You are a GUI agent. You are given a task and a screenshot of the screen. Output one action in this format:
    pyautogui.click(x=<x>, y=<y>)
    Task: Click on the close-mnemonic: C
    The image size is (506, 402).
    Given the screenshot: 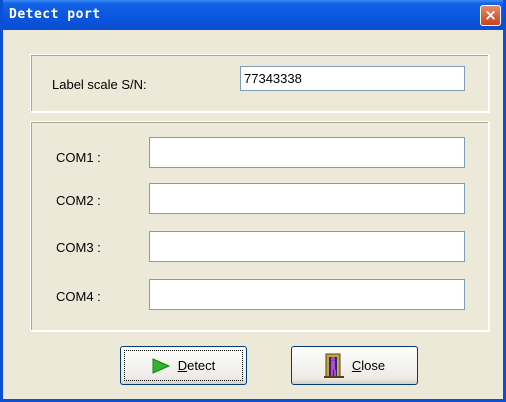 What is the action you would take?
    pyautogui.click(x=356, y=365)
    